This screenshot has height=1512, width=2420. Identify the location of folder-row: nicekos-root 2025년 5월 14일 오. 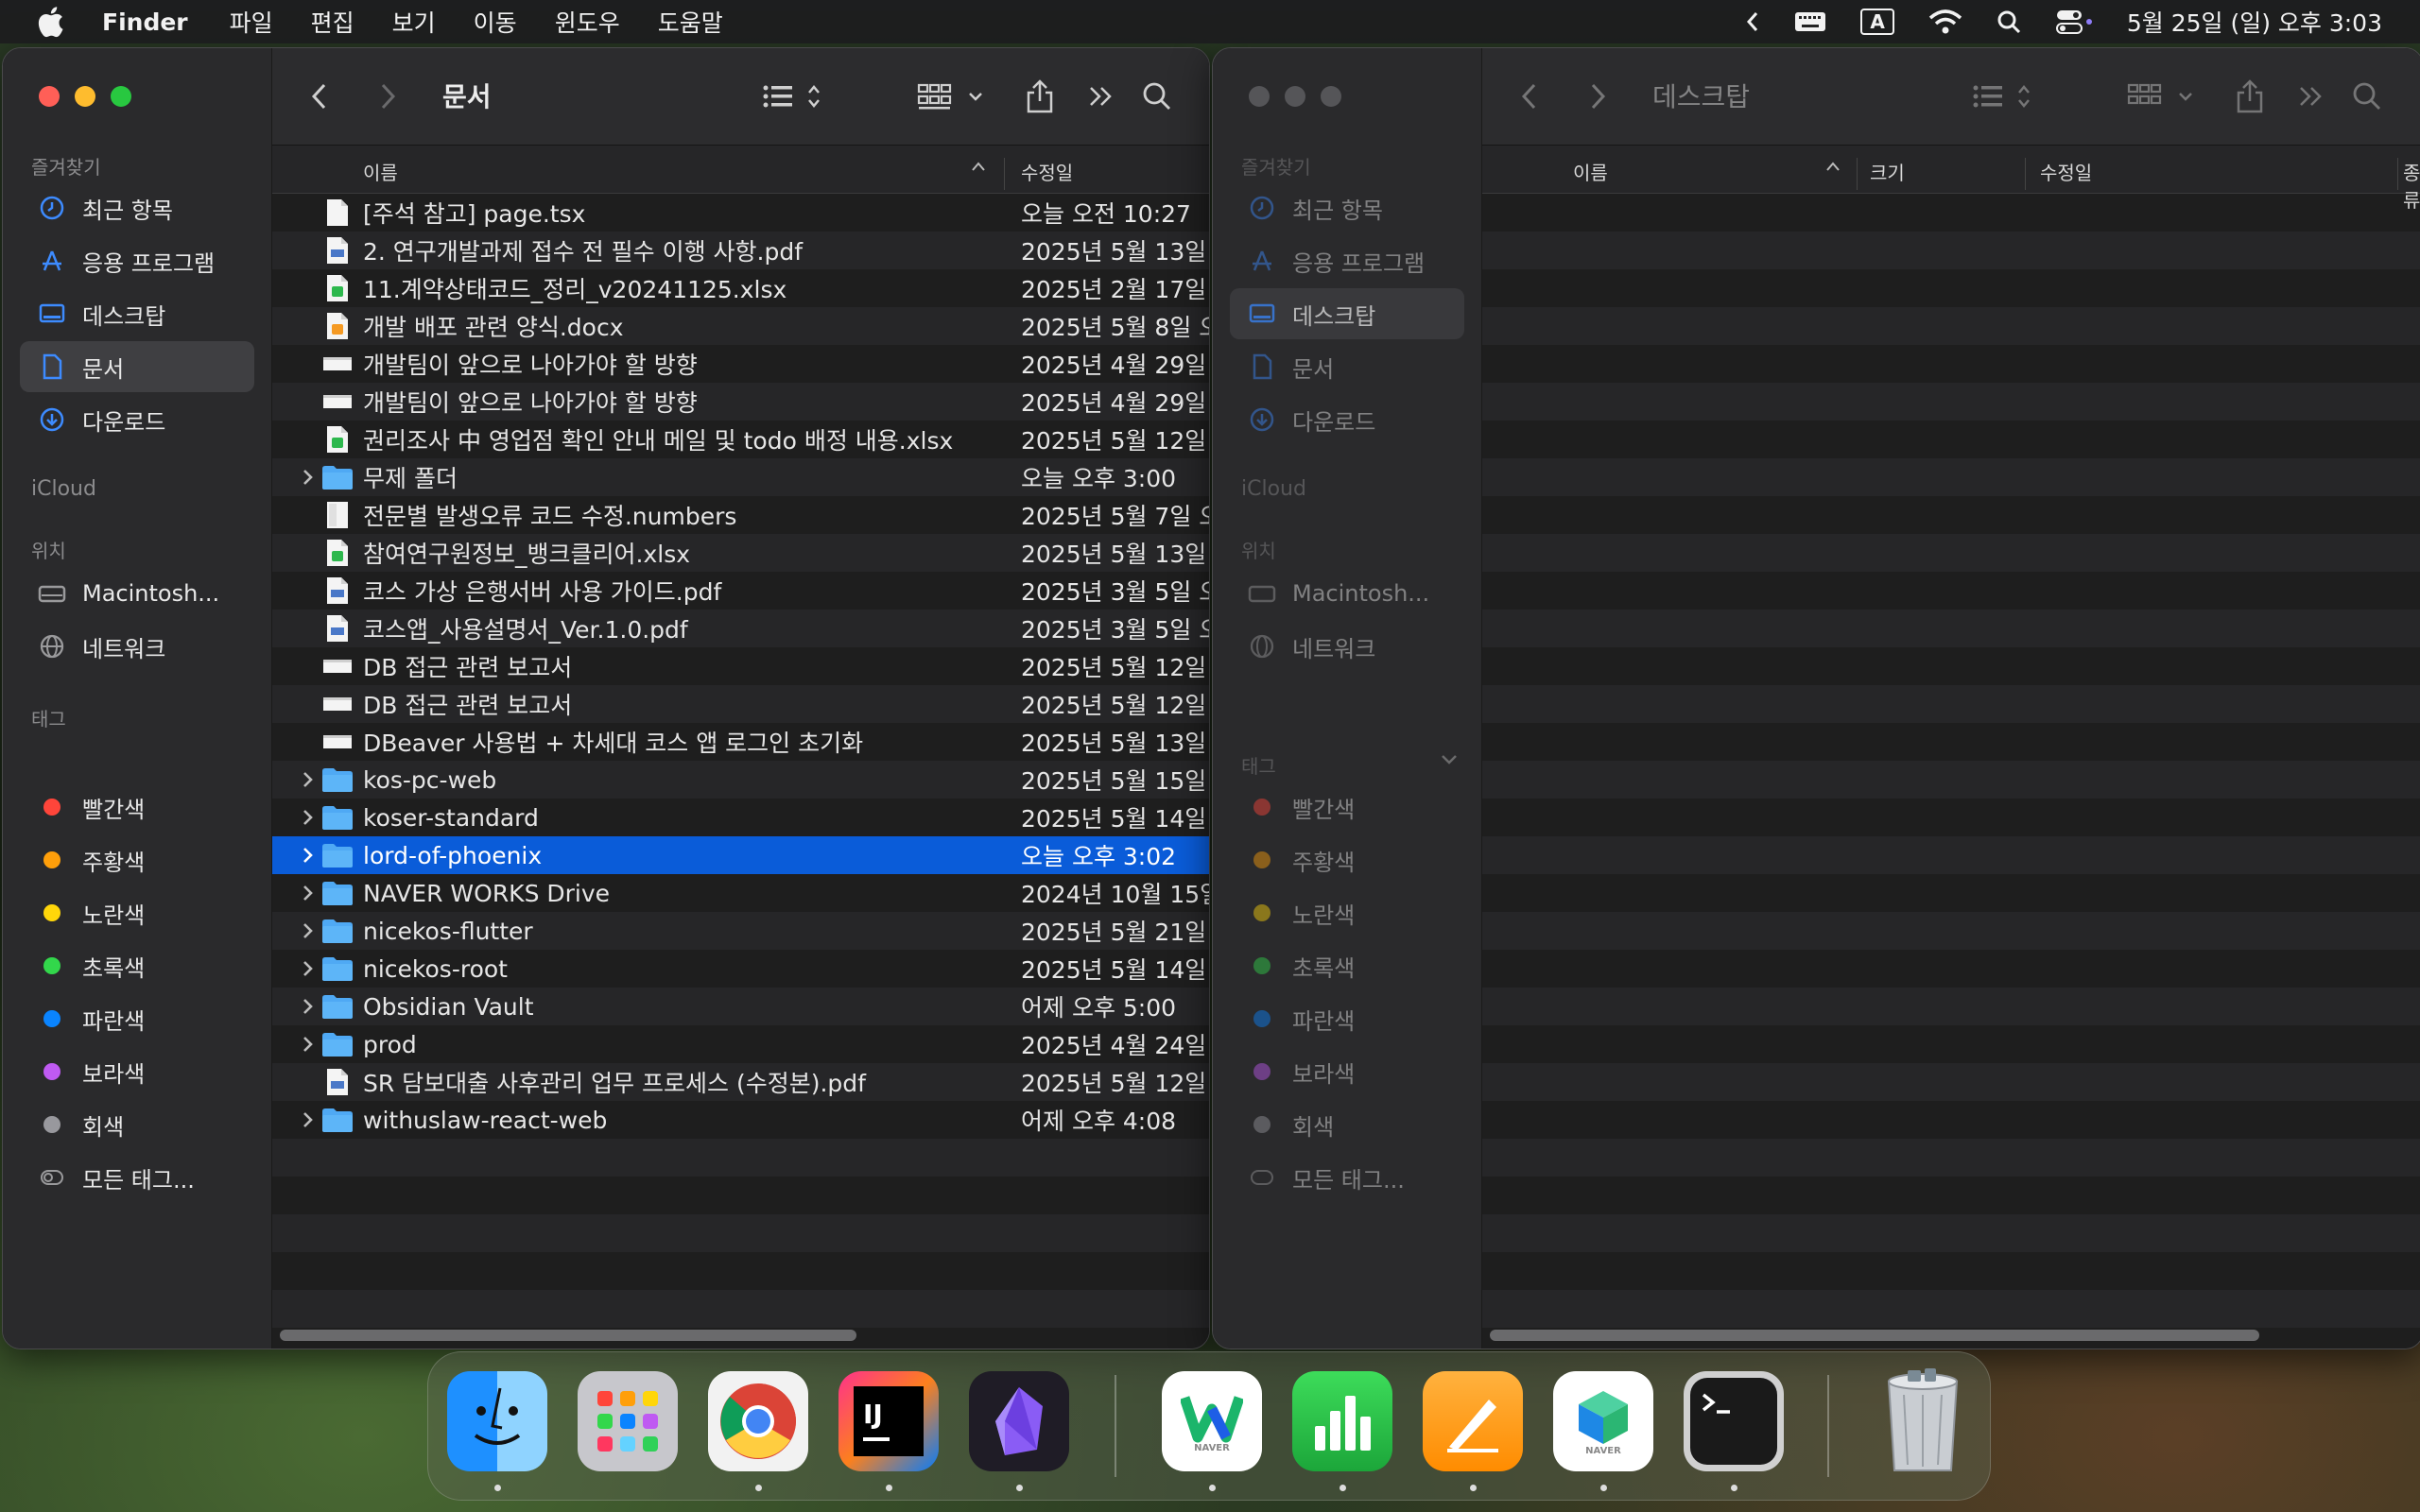
(740, 969).